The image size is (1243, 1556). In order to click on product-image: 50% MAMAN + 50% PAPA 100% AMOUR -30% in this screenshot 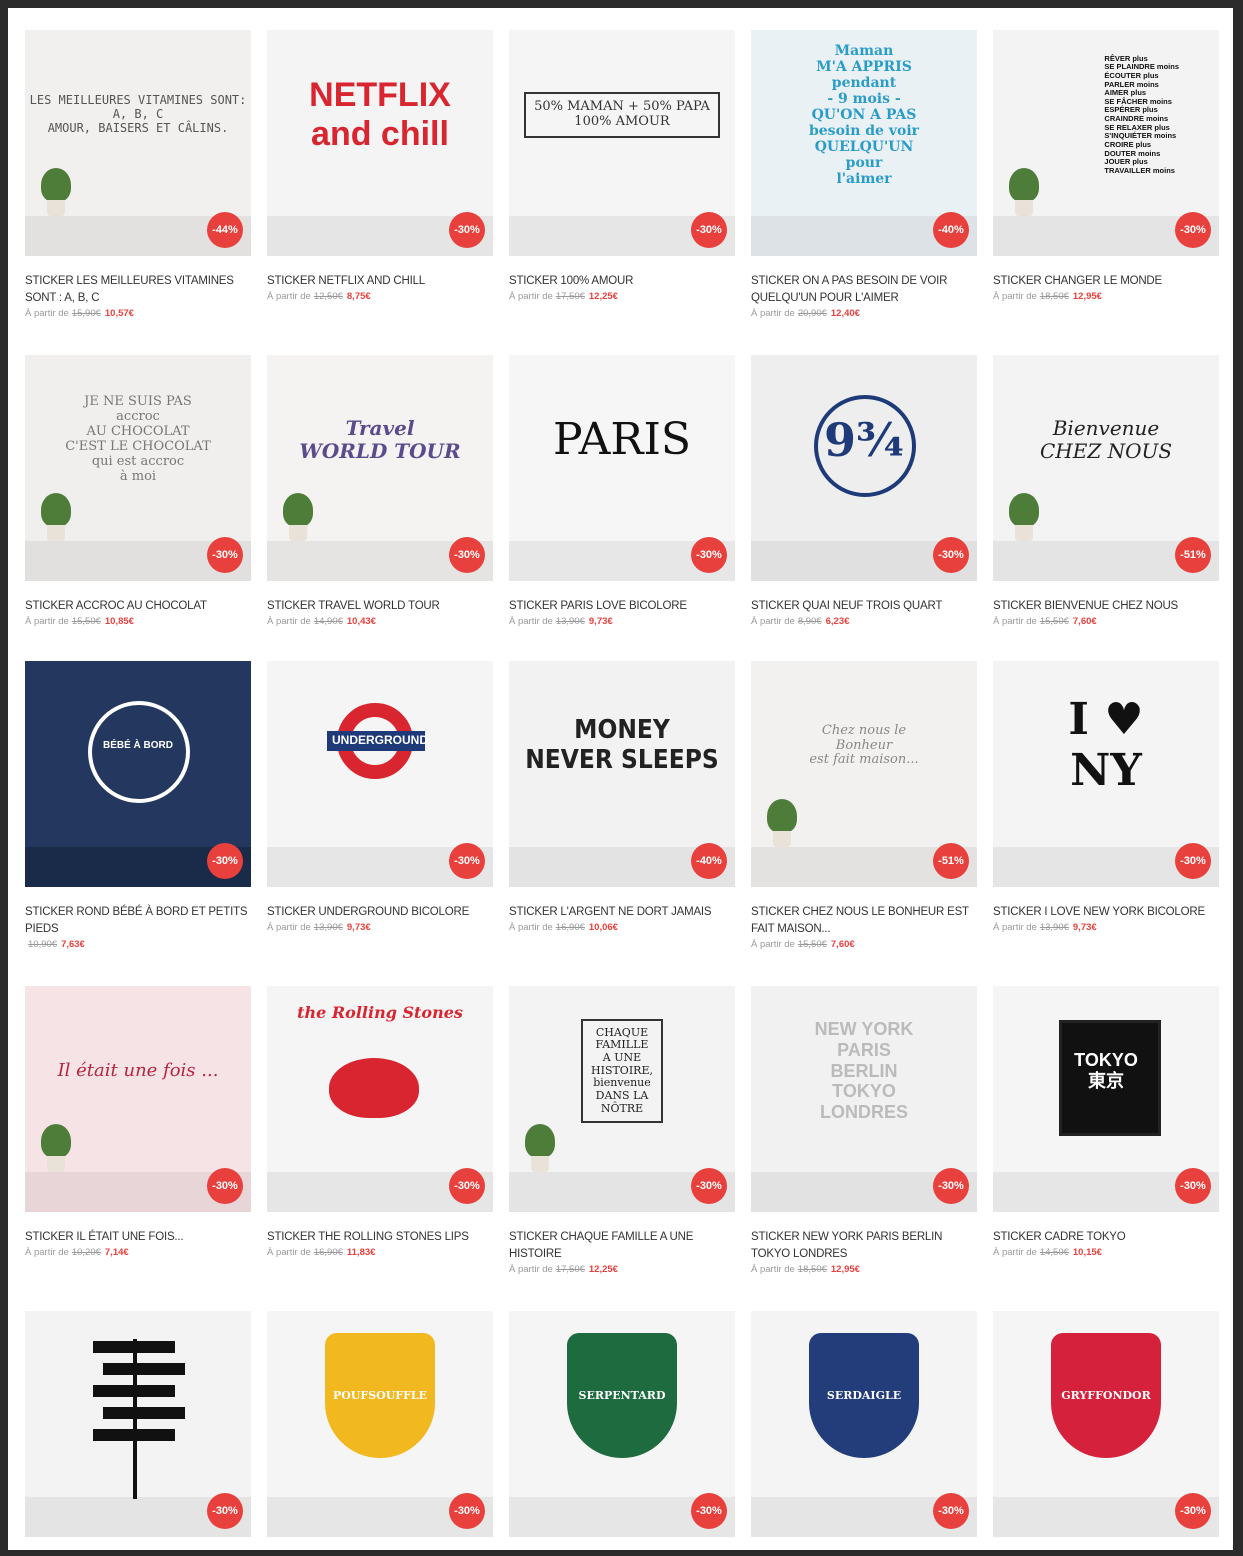, I will do `click(622, 143)`.